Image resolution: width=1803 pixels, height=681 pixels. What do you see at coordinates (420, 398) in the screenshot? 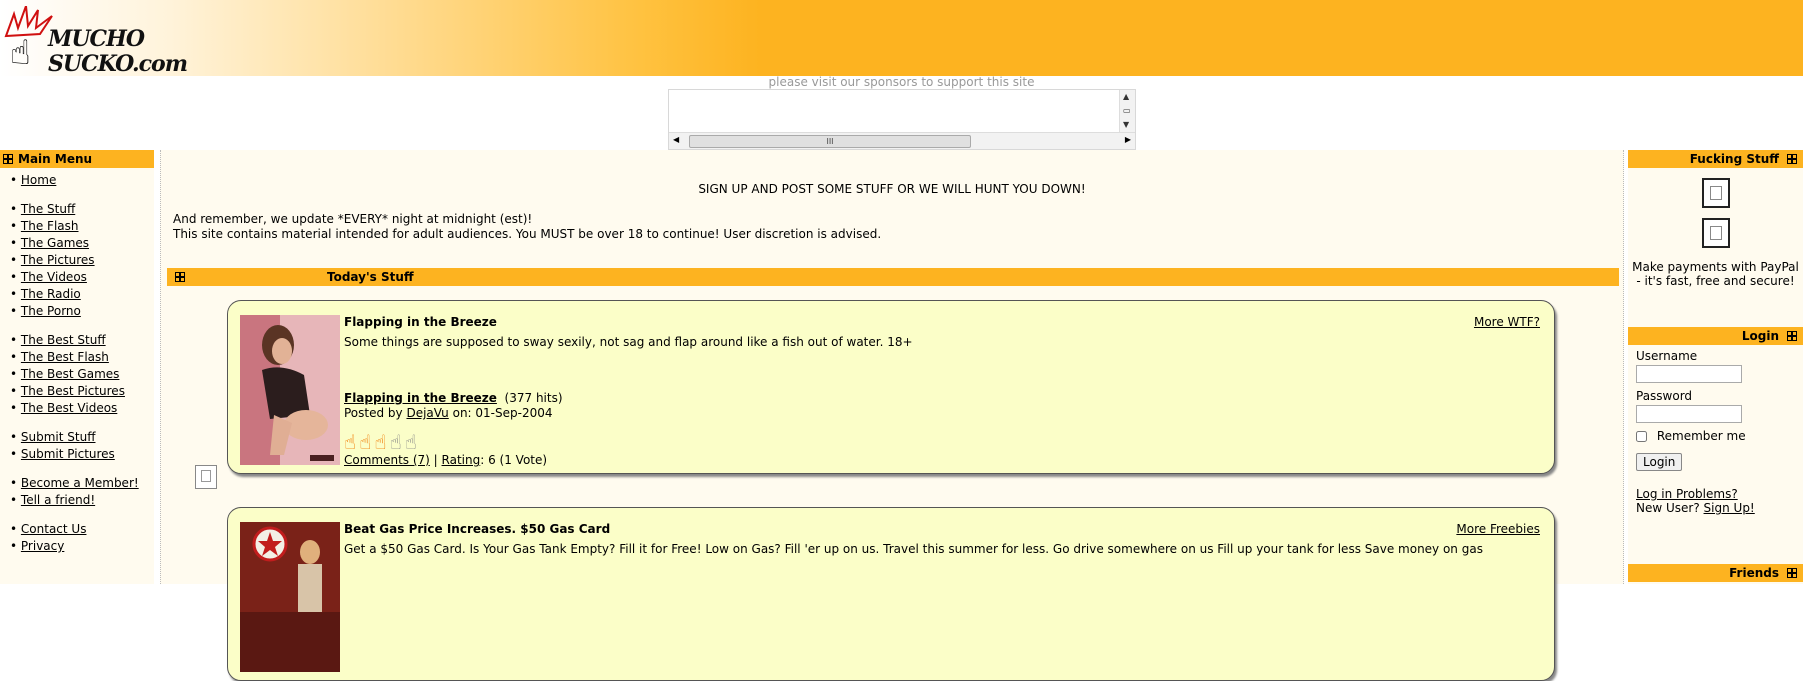
I see `stuff-link: Flapping in the Breeze` at bounding box center [420, 398].